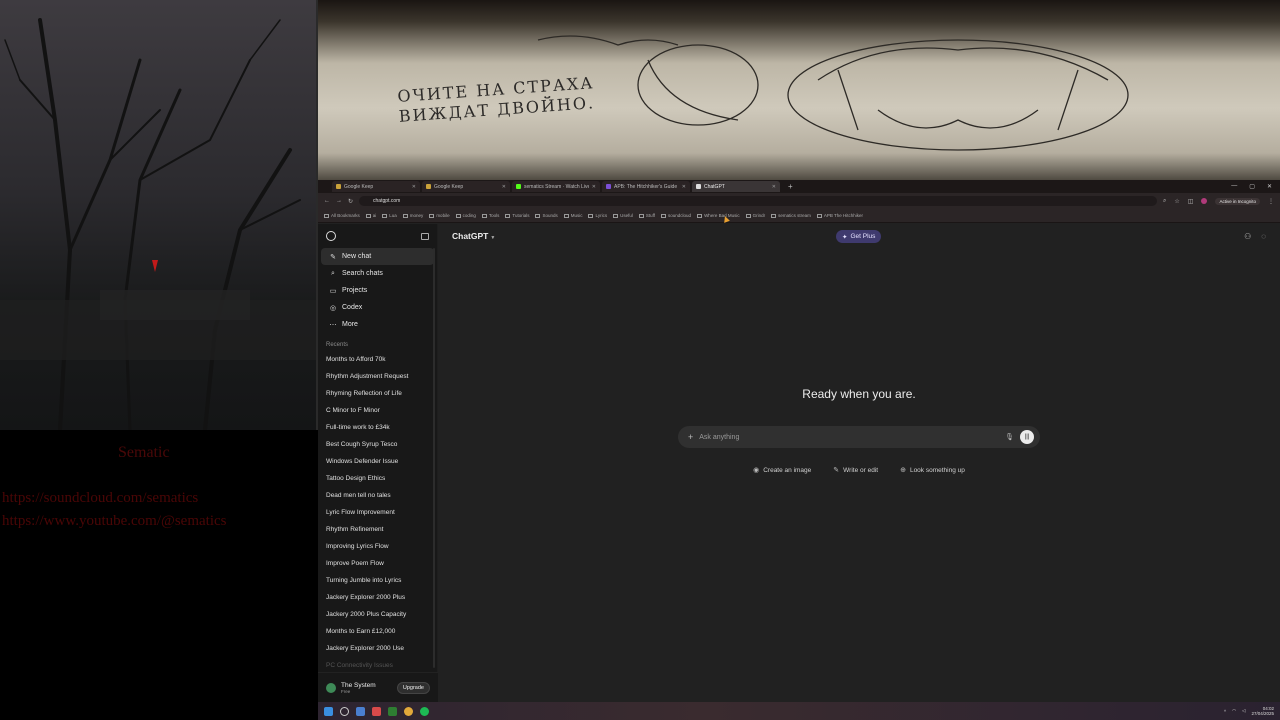  What do you see at coordinates (676, 215) in the screenshot?
I see `bookmark-item: soundcloud` at bounding box center [676, 215].